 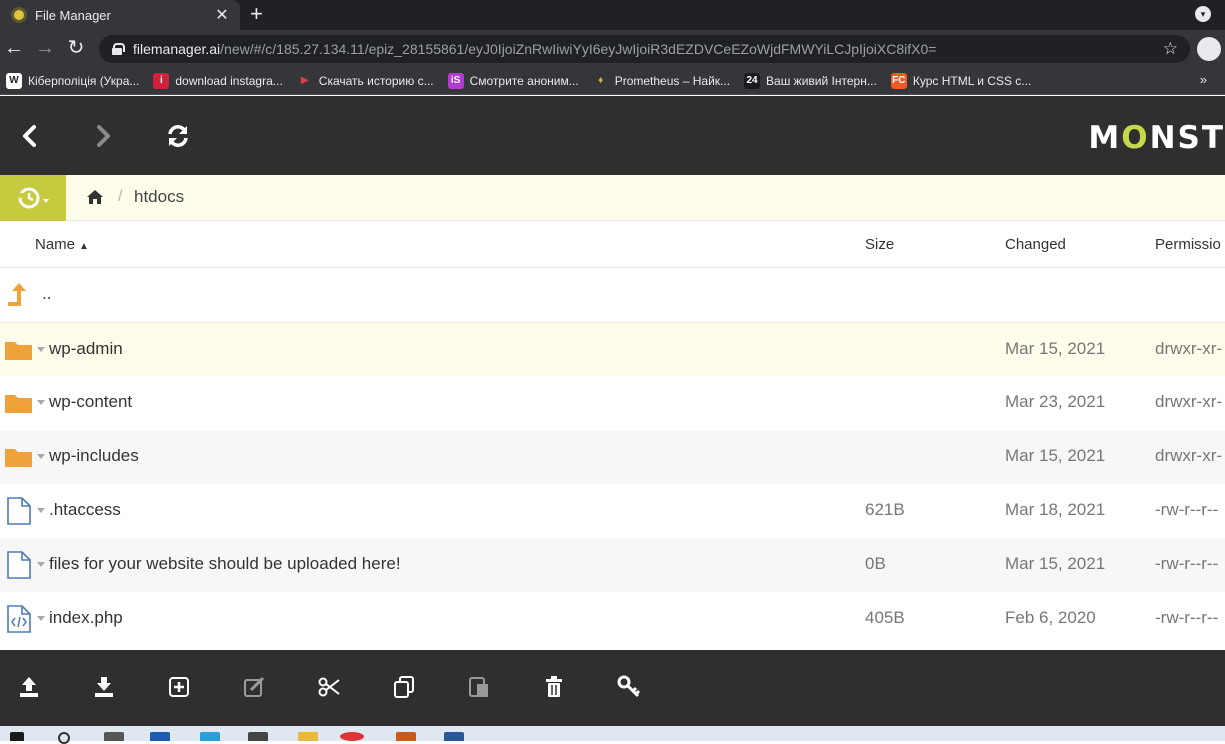 I want to click on favicon-icon, so click(x=19, y=15).